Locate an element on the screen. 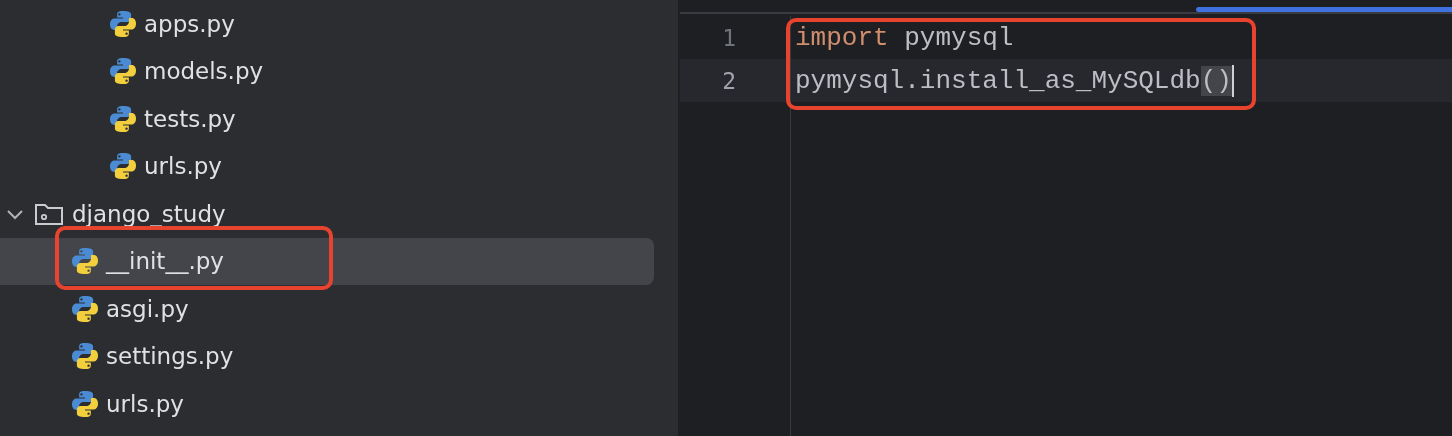 This screenshot has height=436, width=1452. text-cursor is located at coordinates (1232, 80).